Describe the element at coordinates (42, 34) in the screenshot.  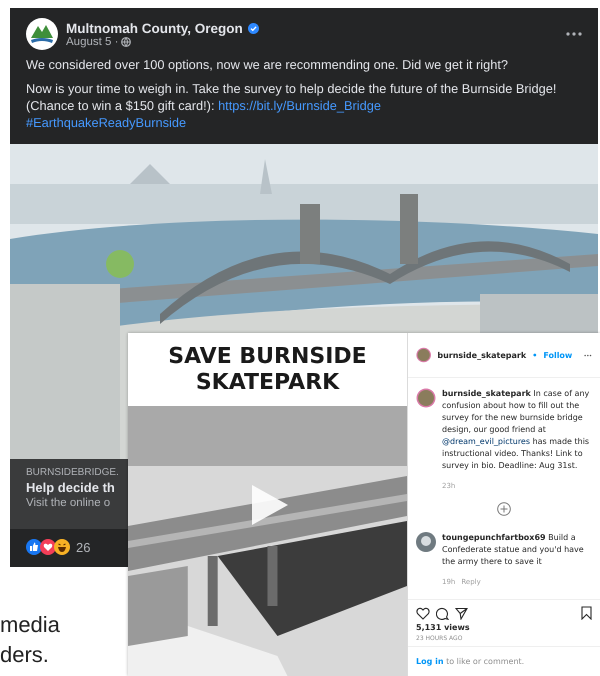
I see `logo-icon` at that location.